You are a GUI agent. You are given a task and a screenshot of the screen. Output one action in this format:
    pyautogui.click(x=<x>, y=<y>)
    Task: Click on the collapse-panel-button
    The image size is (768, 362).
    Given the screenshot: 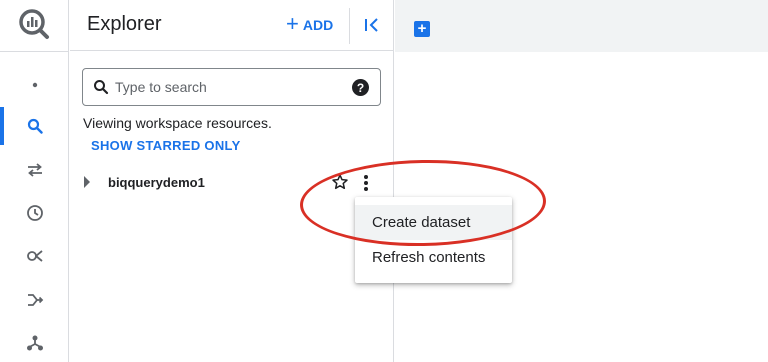 What is the action you would take?
    pyautogui.click(x=372, y=25)
    